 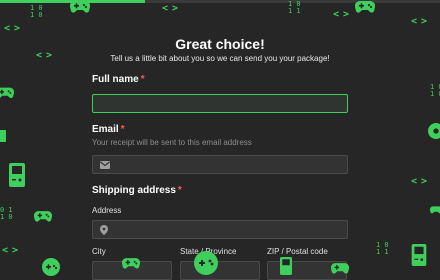 What do you see at coordinates (134, 190) in the screenshot?
I see `shipping-address-label-text: Shipping address` at bounding box center [134, 190].